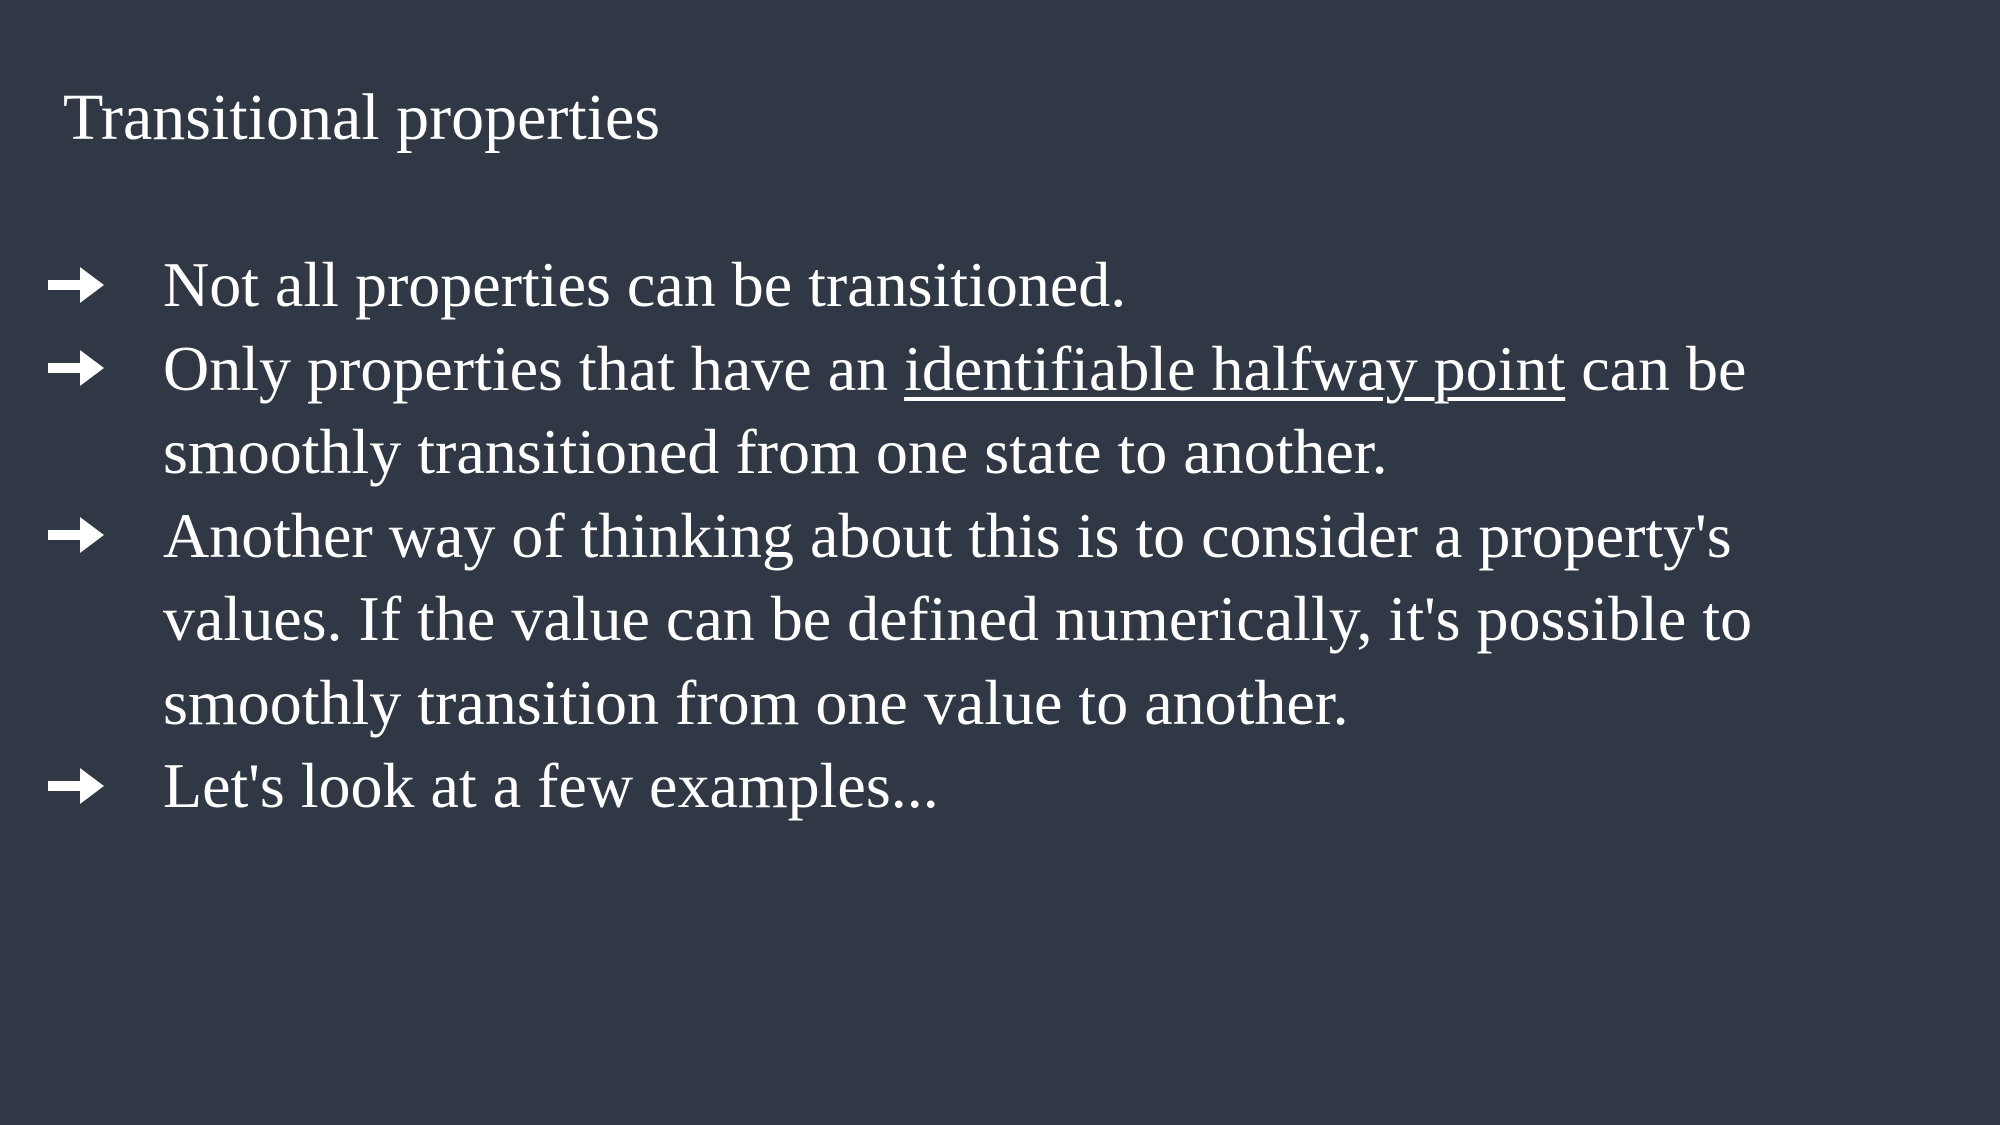 This screenshot has height=1125, width=2000. I want to click on bullet-text: Not all properties can be transitioned., so click(645, 284).